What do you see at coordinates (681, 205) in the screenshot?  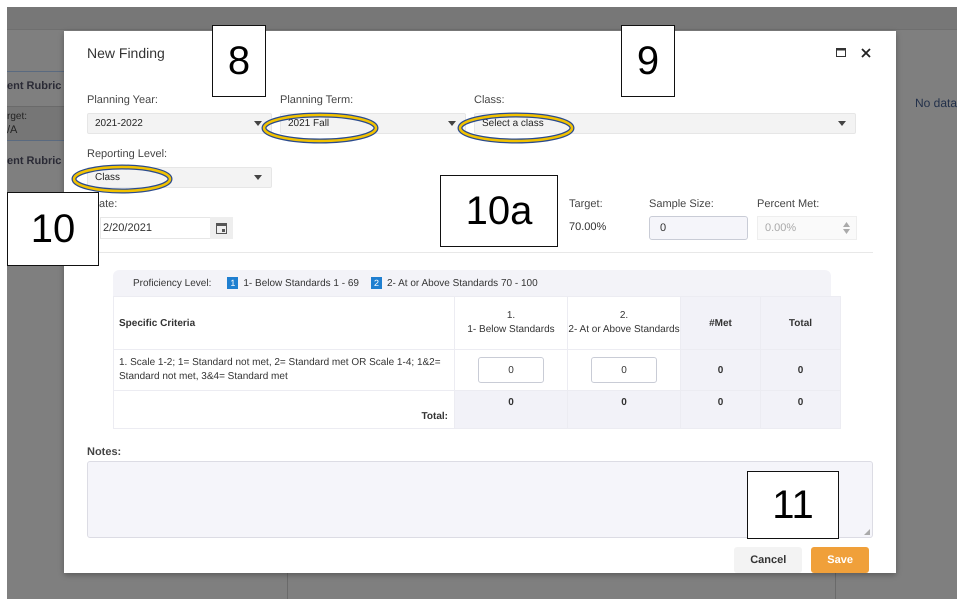 I see `field-label: Sample Size:` at bounding box center [681, 205].